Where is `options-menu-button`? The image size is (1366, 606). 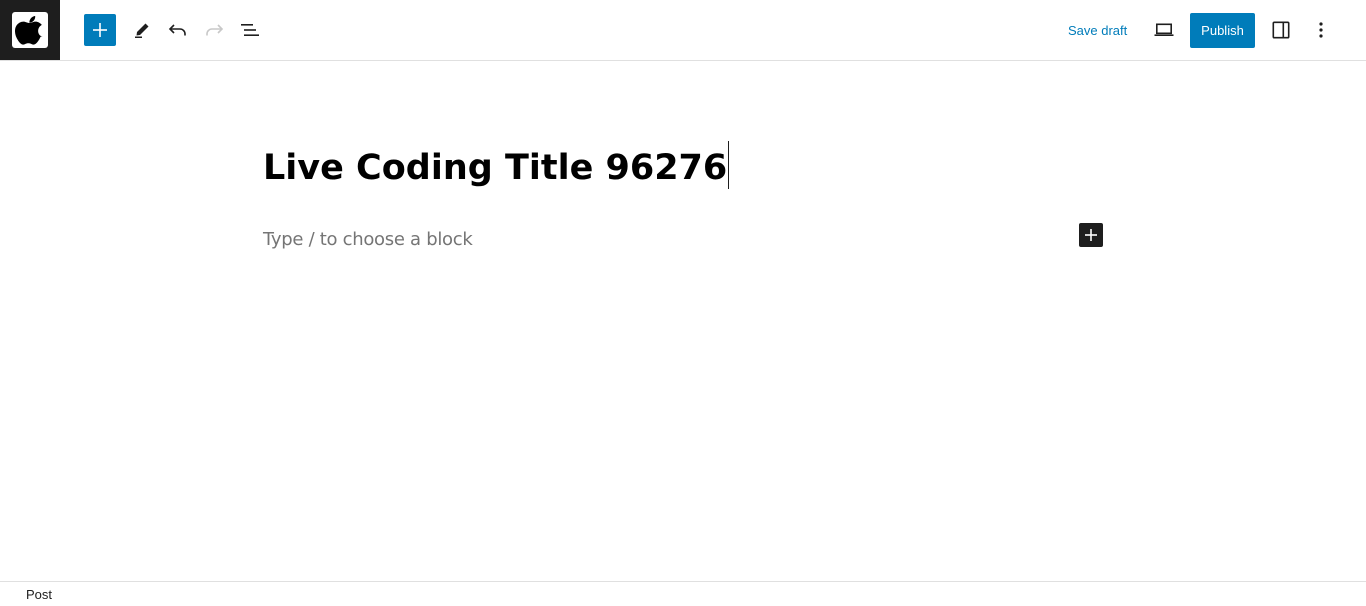
options-menu-button is located at coordinates (1321, 30).